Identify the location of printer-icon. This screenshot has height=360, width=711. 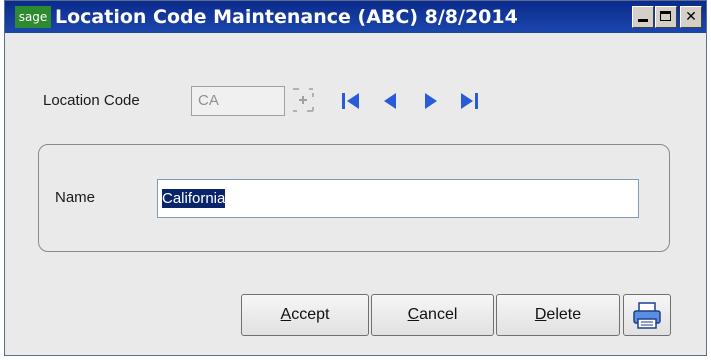
(647, 315).